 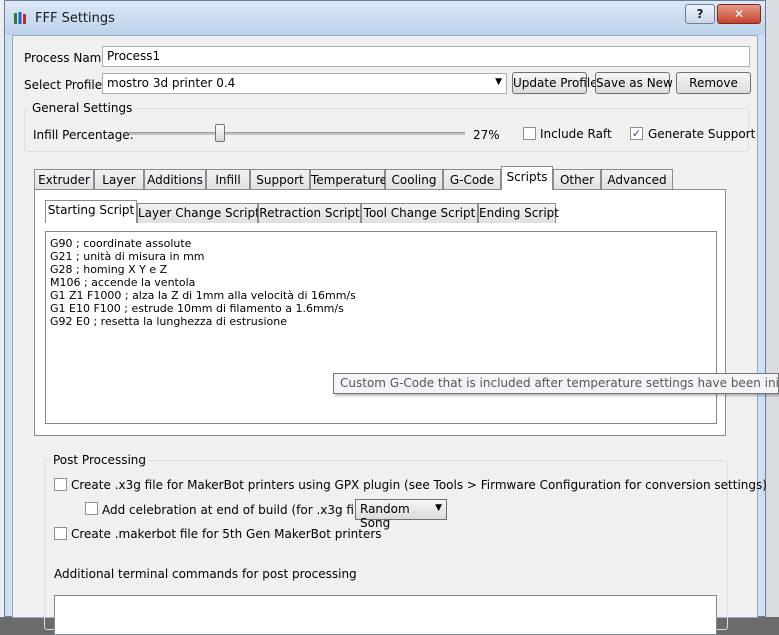 What do you see at coordinates (119, 179) in the screenshot?
I see `tab-layer: Layer` at bounding box center [119, 179].